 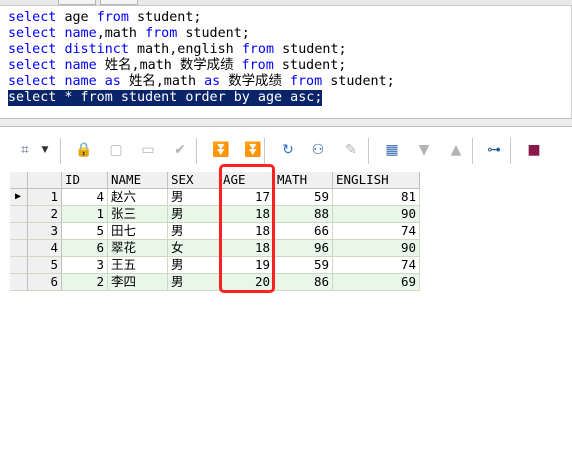 What do you see at coordinates (45, 150) in the screenshot?
I see `dropdown-arrow-icon: ▼` at bounding box center [45, 150].